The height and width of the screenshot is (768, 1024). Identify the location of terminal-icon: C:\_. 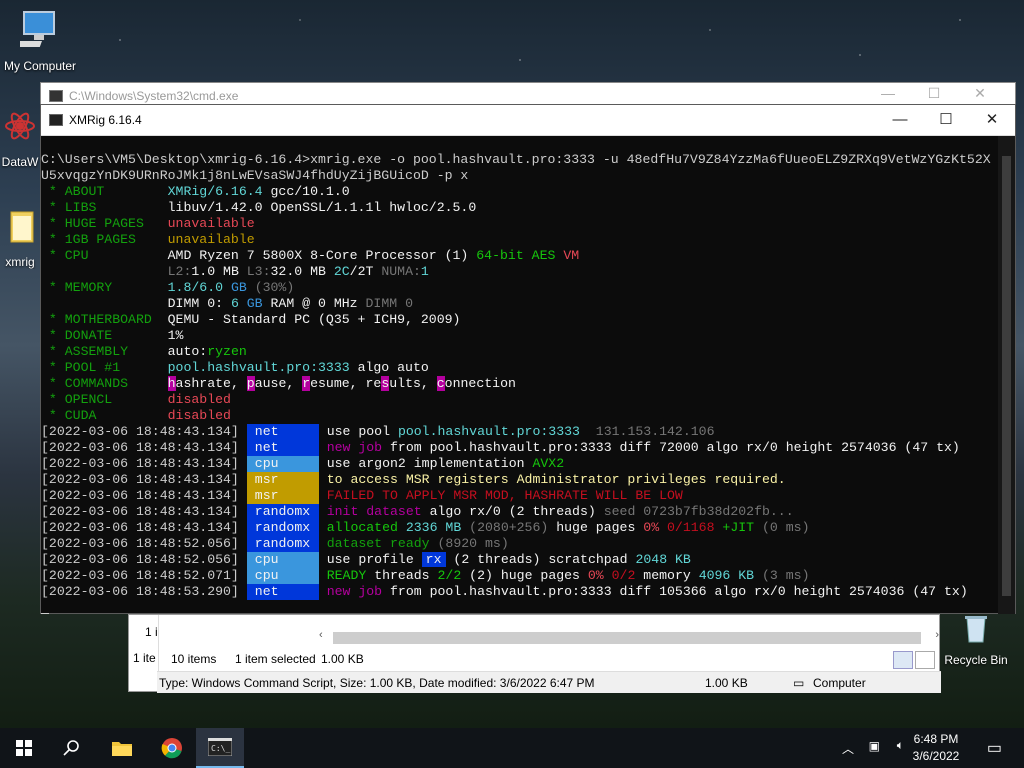
(220, 747).